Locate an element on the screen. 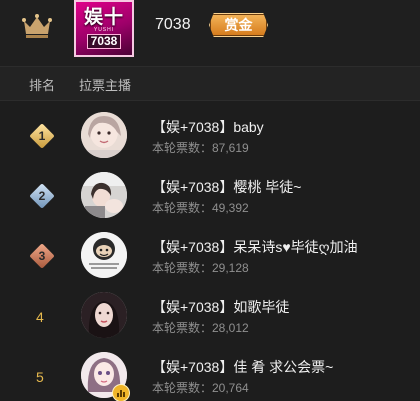 The width and height of the screenshot is (420, 401). vote-count: 本轮票数：87,619 is located at coordinates (200, 148).